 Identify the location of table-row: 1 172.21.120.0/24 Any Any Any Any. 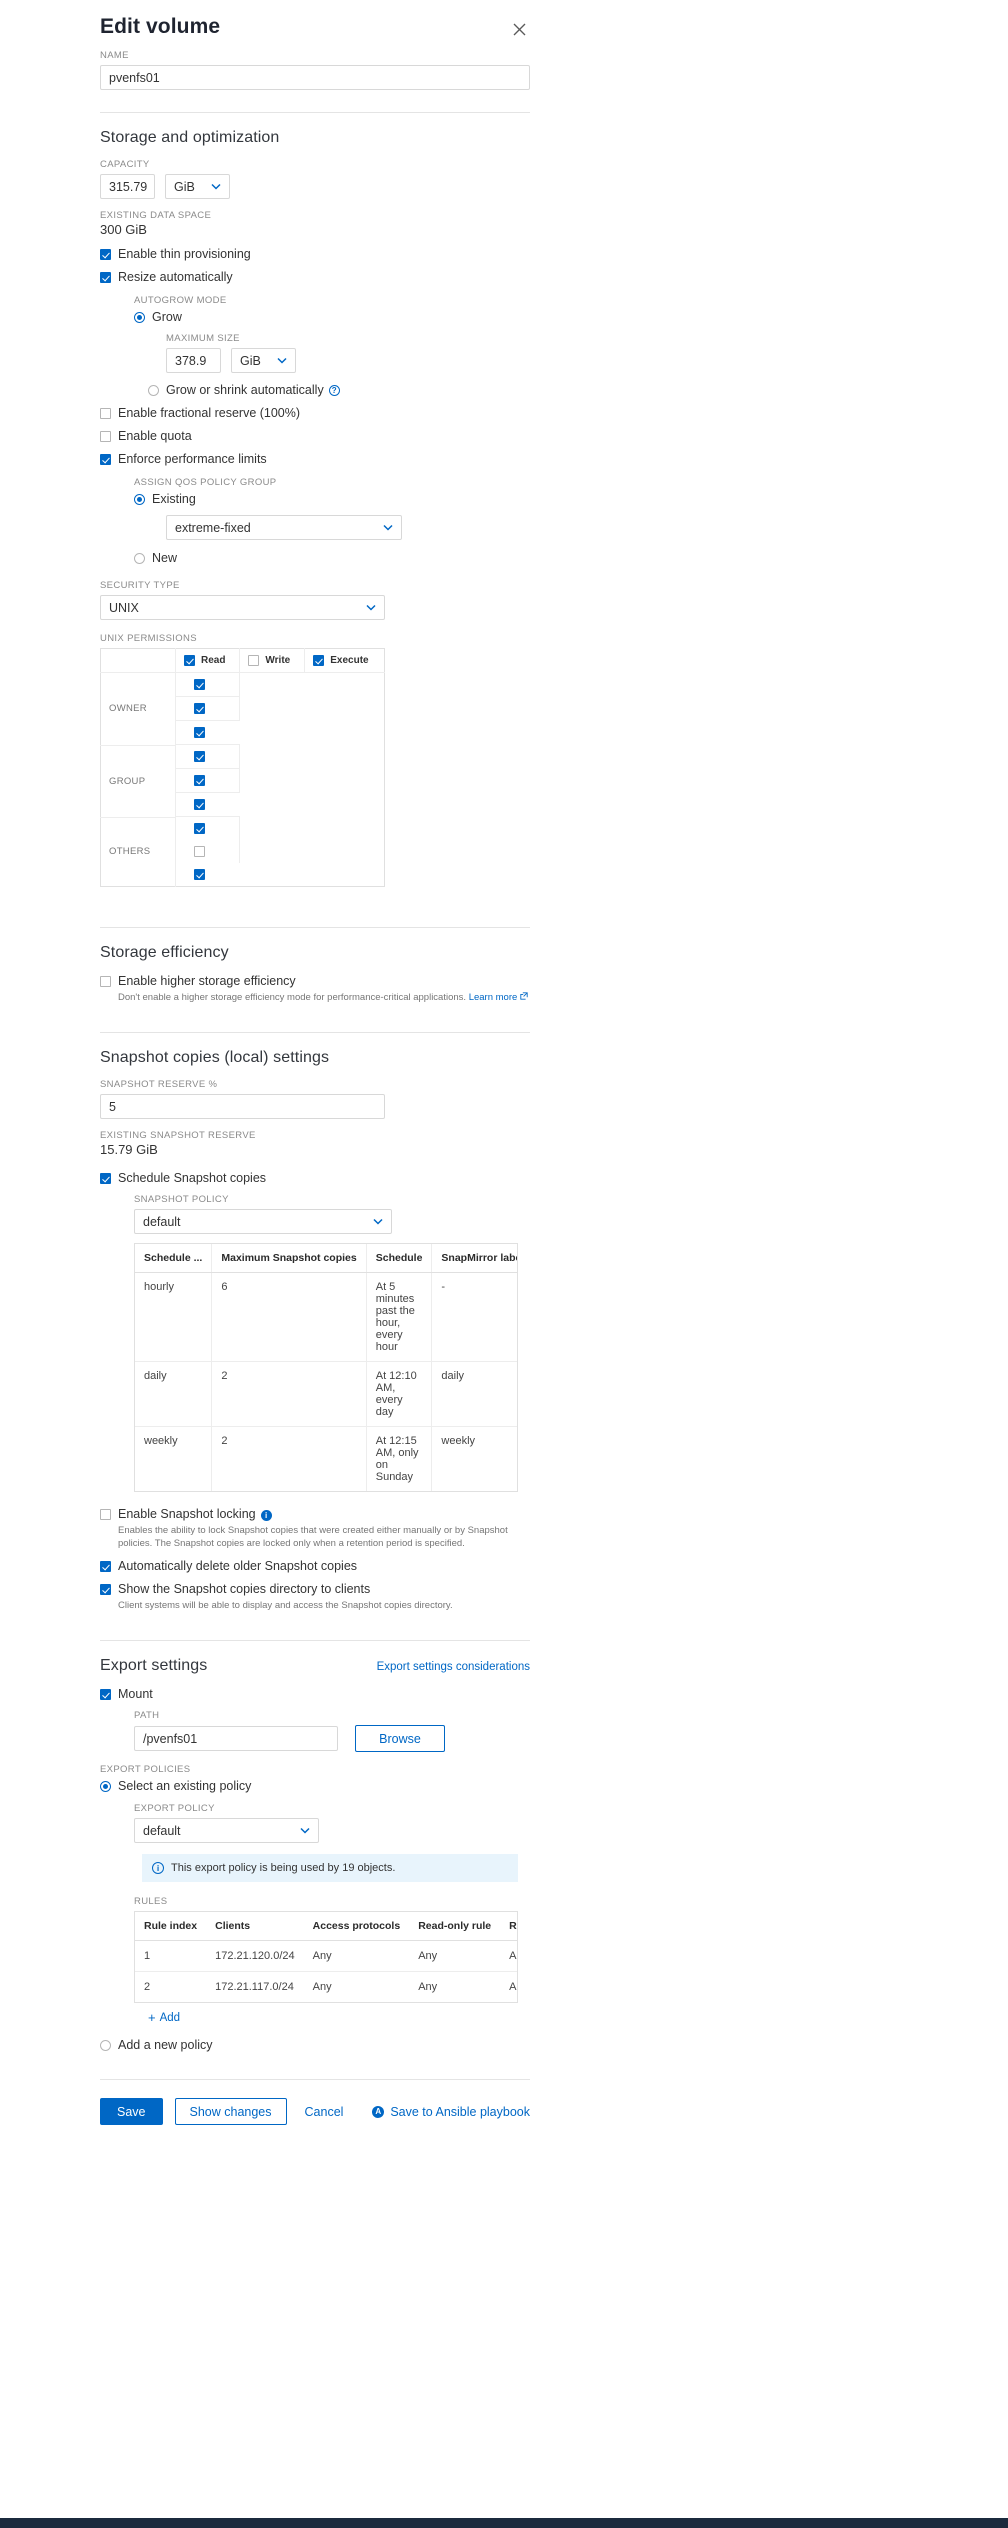
(326, 1956).